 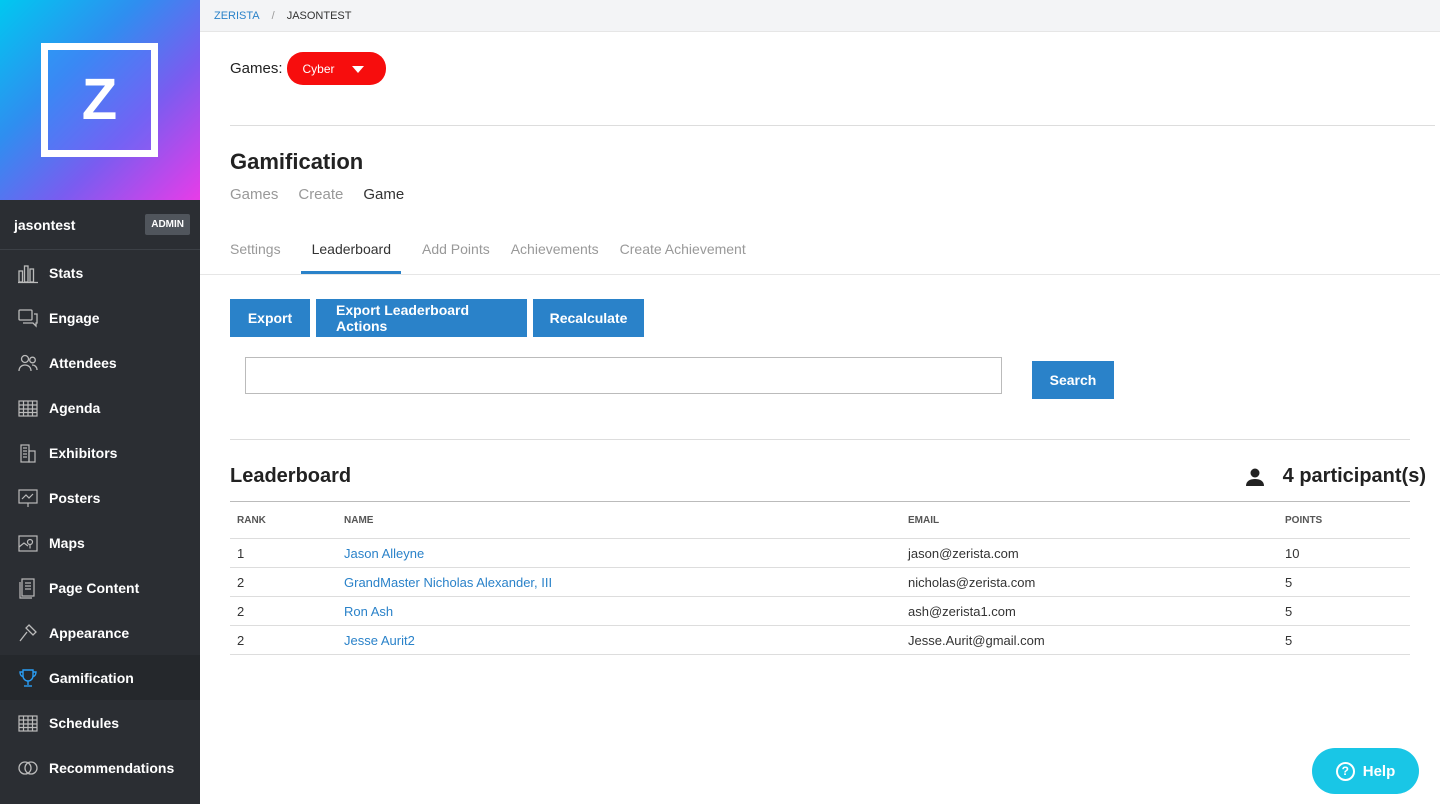 What do you see at coordinates (67, 542) in the screenshot?
I see `sidebar-item-label: Maps` at bounding box center [67, 542].